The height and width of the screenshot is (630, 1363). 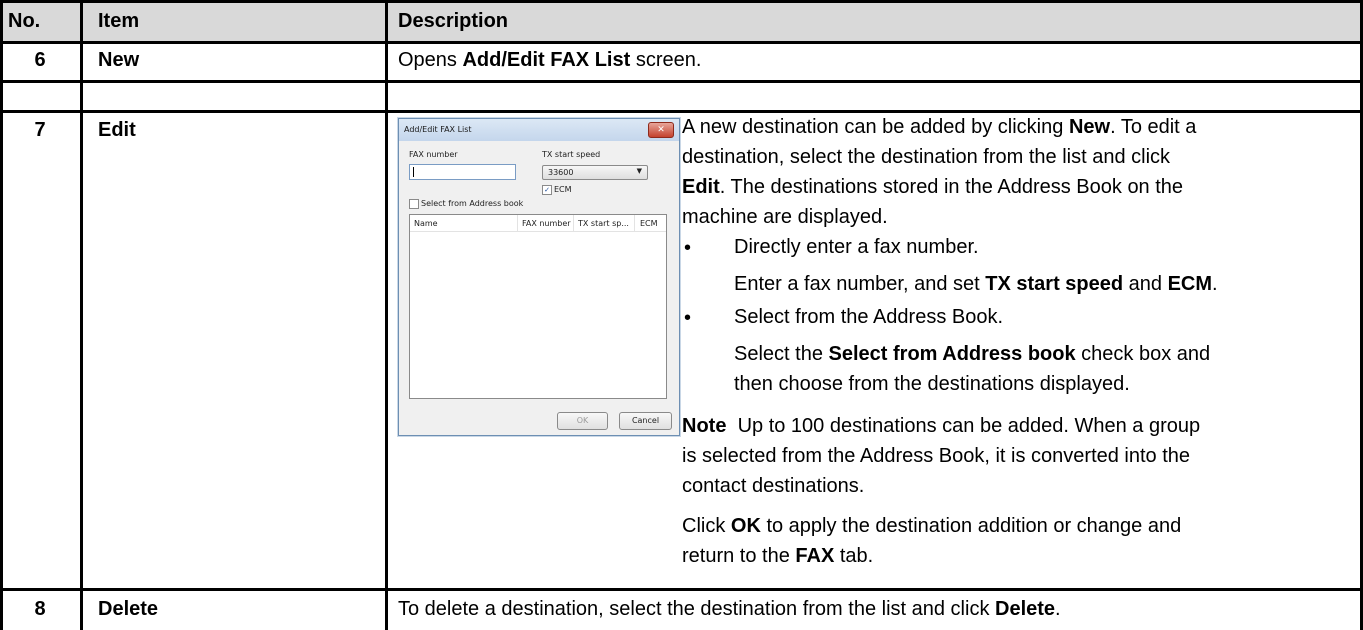 What do you see at coordinates (426, 223) in the screenshot?
I see `column-name: Name` at bounding box center [426, 223].